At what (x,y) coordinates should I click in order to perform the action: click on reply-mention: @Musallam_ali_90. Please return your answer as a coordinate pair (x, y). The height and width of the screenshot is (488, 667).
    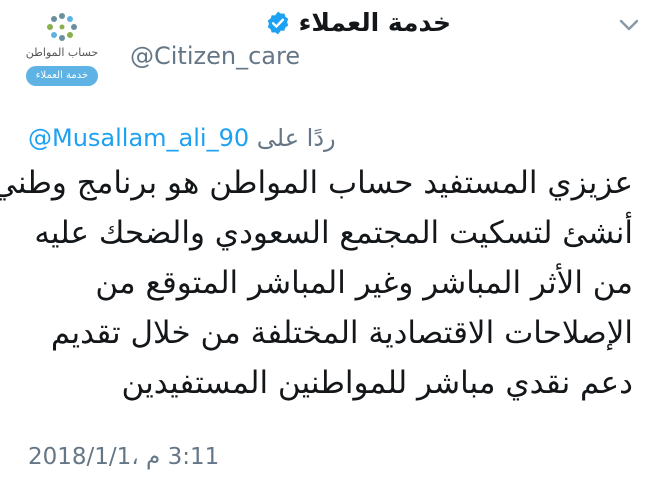
    Looking at the image, I should click on (138, 138).